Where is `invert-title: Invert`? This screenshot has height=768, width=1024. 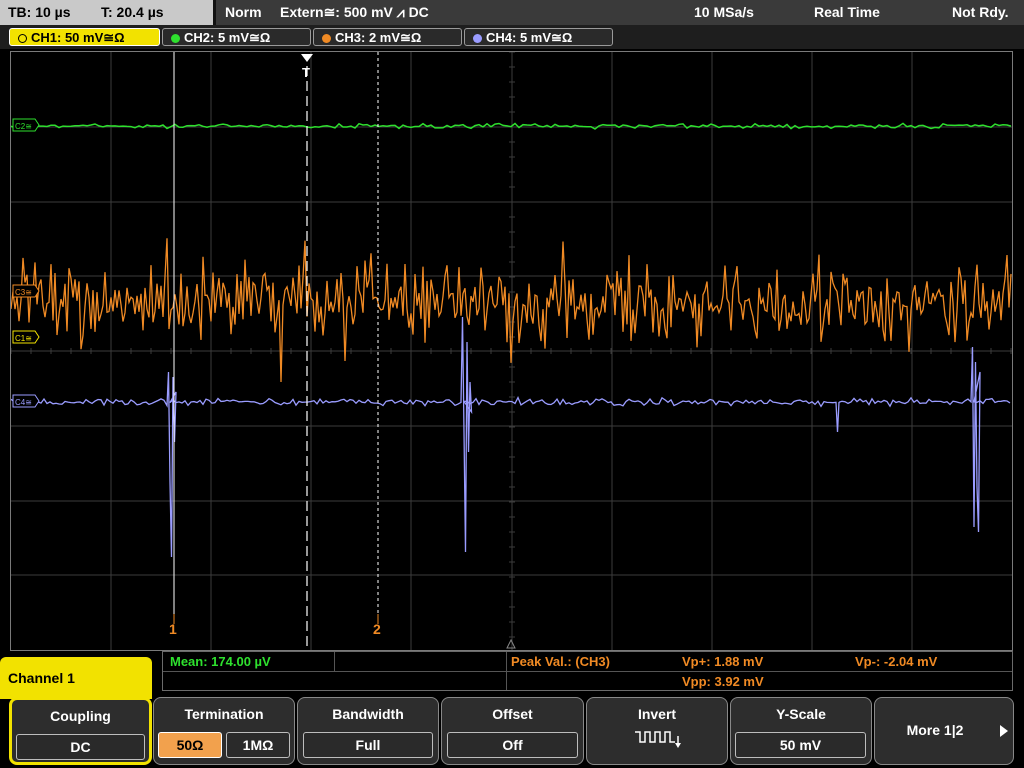 invert-title: Invert is located at coordinates (657, 714).